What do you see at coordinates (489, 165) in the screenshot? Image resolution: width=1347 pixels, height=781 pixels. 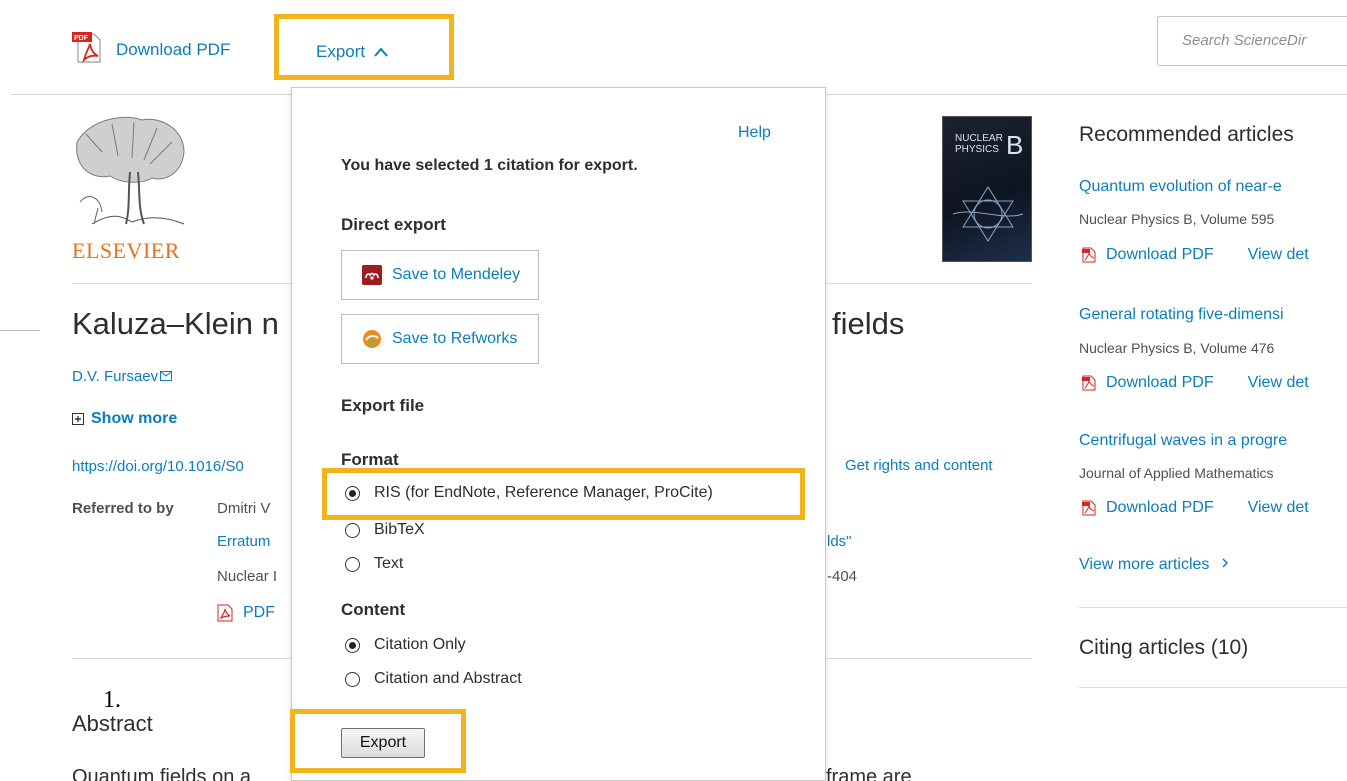 I see `selection-summary: You have selected 1 citation for export.` at bounding box center [489, 165].